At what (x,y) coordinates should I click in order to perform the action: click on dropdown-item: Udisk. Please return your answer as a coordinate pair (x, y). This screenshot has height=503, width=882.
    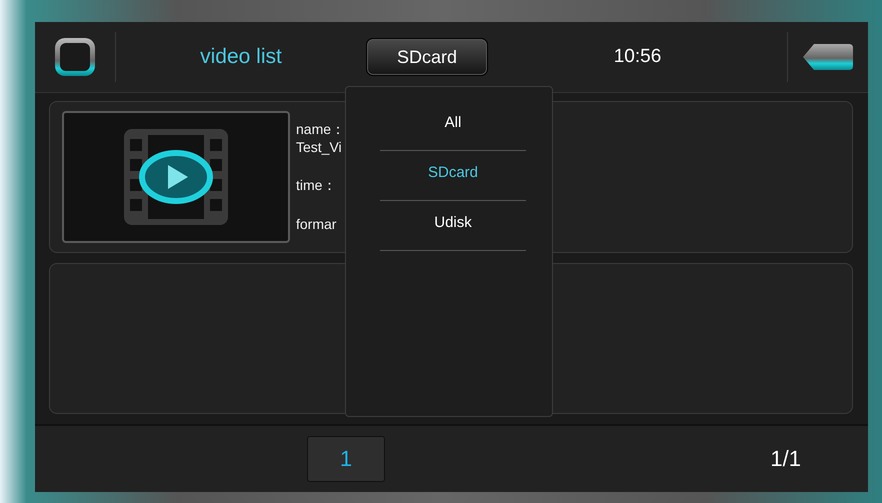
    Looking at the image, I should click on (453, 226).